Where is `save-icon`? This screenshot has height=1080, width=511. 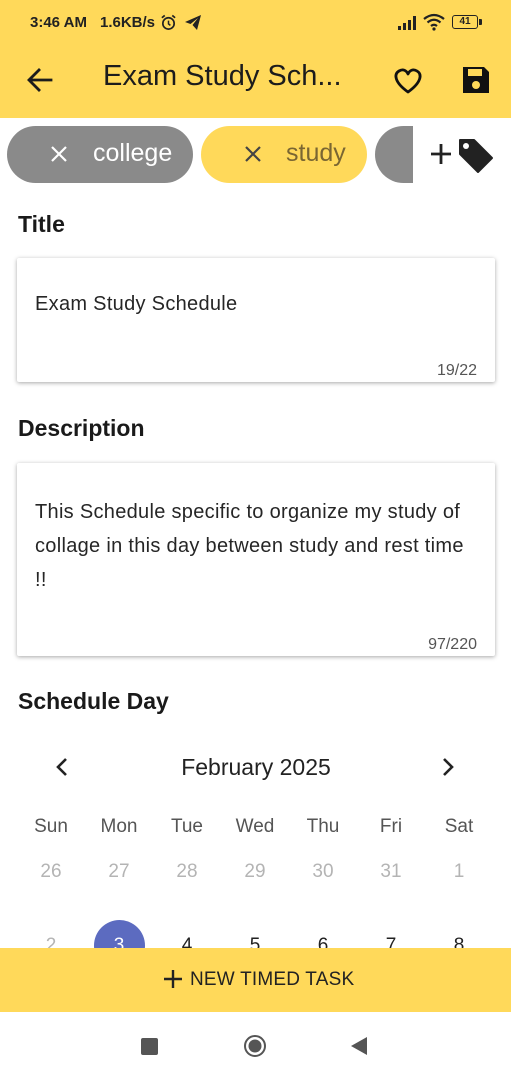
save-icon is located at coordinates (476, 80).